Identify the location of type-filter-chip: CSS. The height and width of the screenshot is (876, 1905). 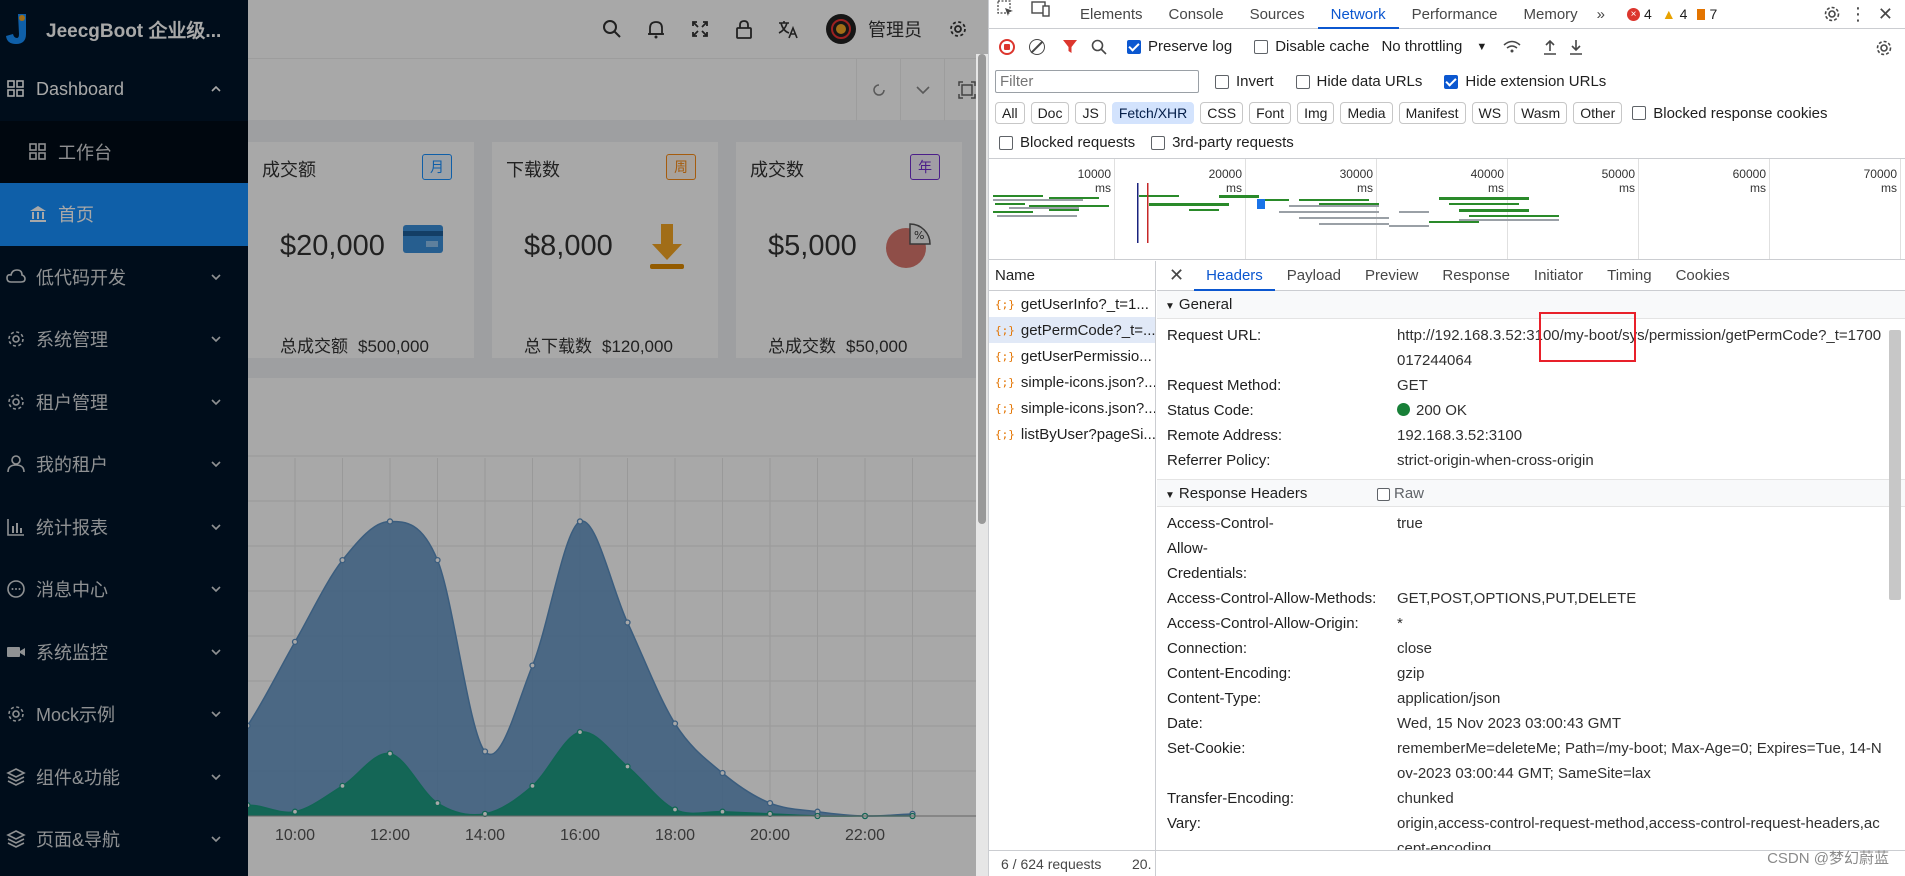
(1222, 113).